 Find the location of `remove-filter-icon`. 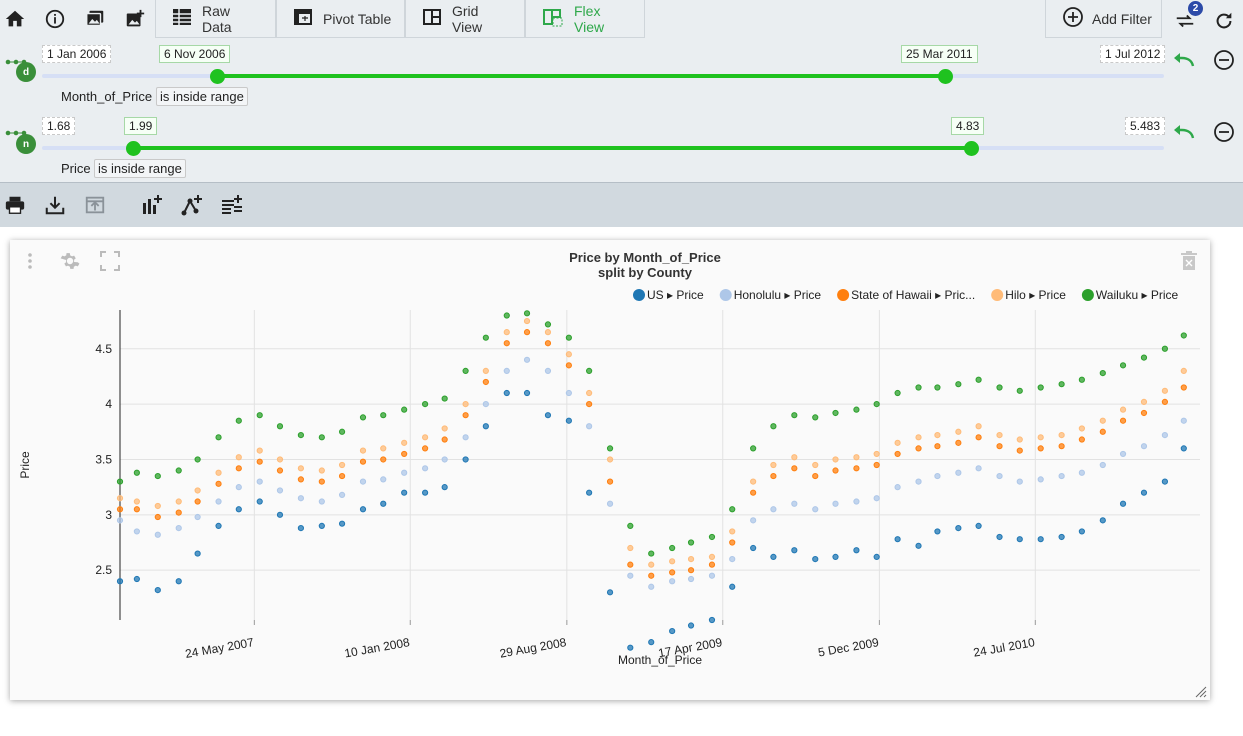

remove-filter-icon is located at coordinates (1224, 60).